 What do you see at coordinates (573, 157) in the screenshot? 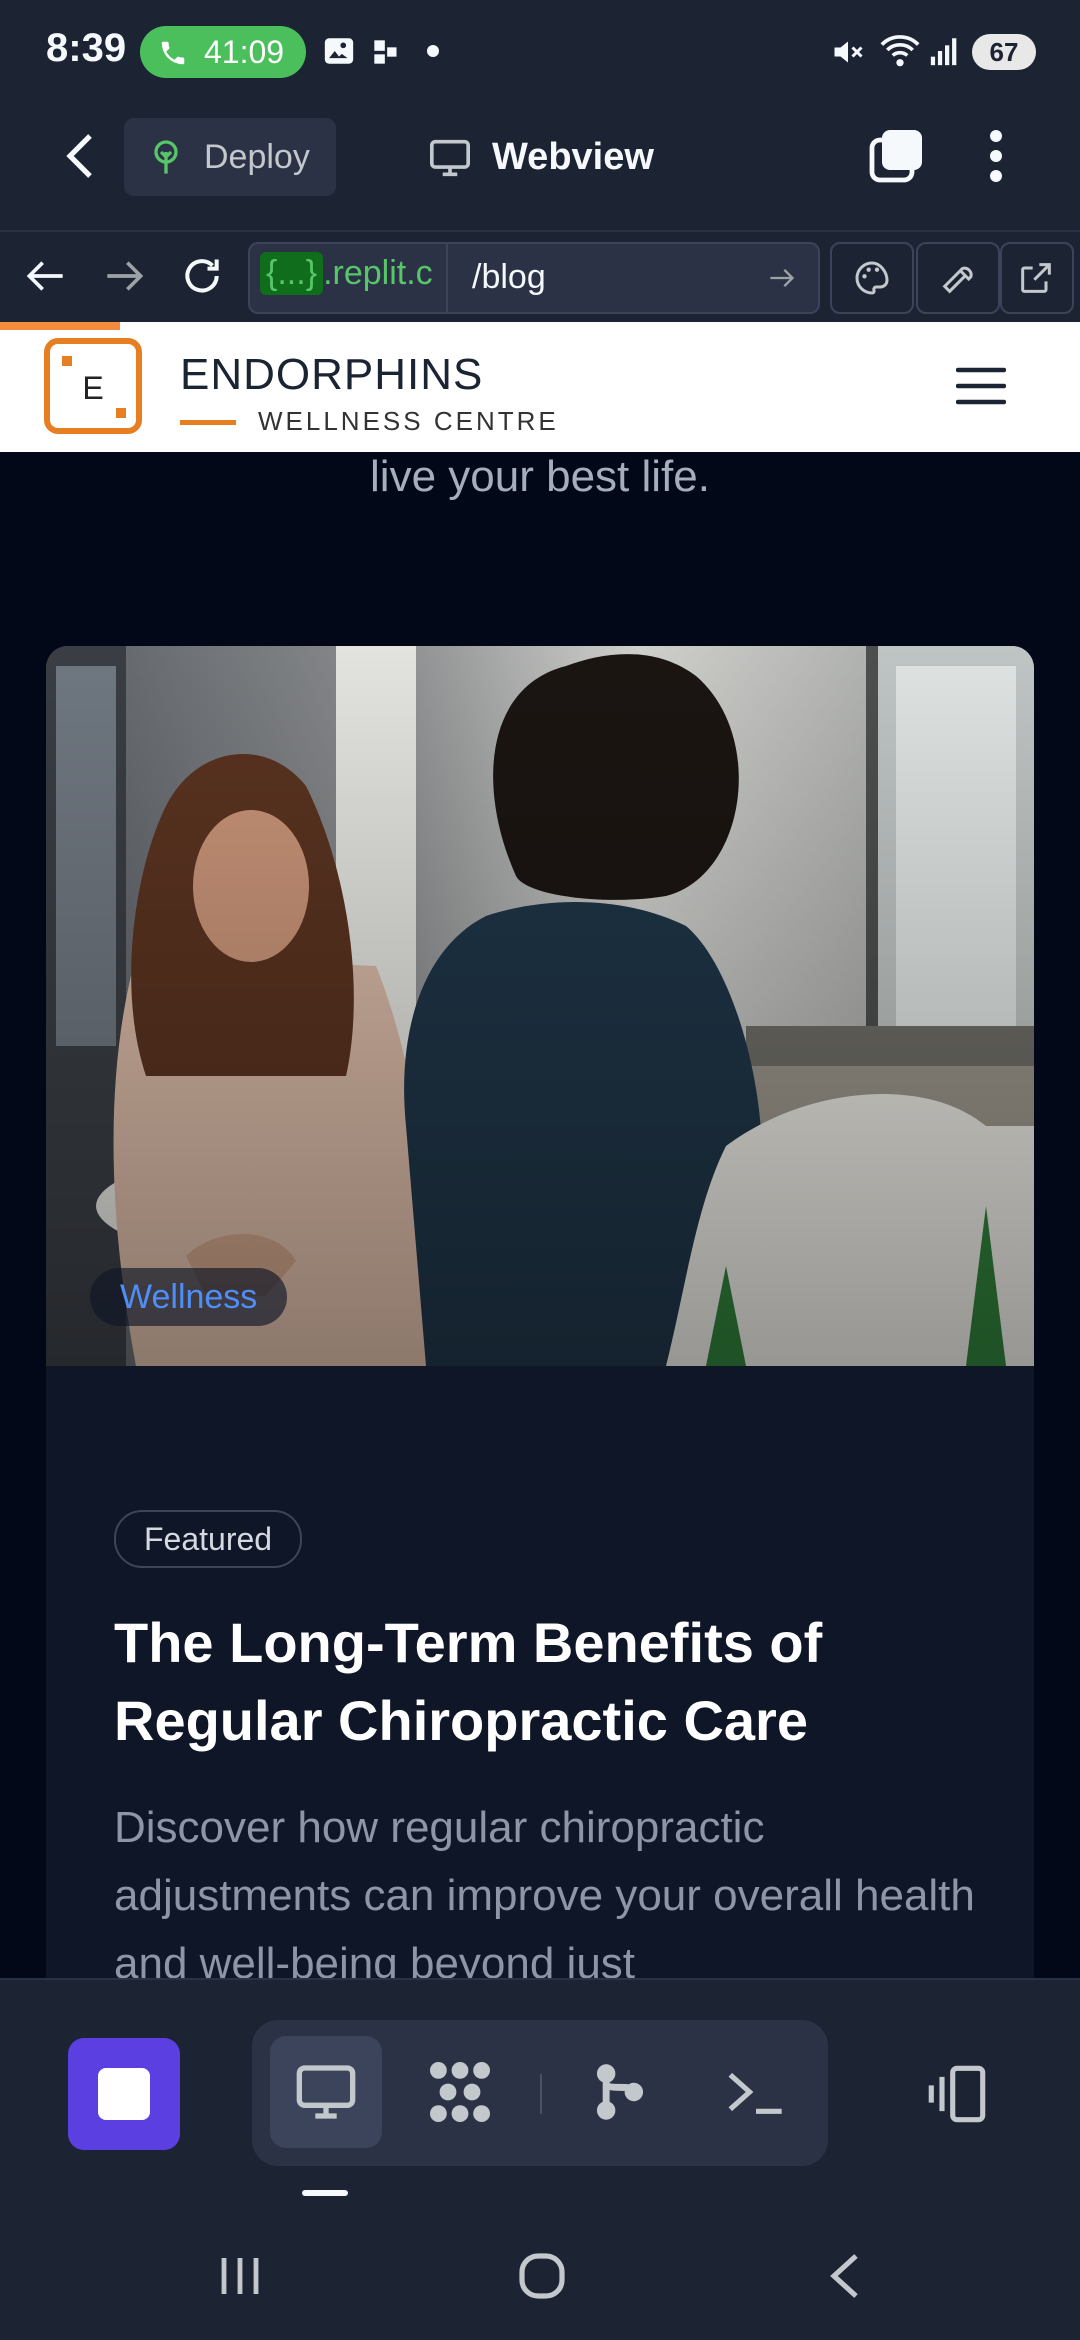
I see `webview-title-text: Webview` at bounding box center [573, 157].